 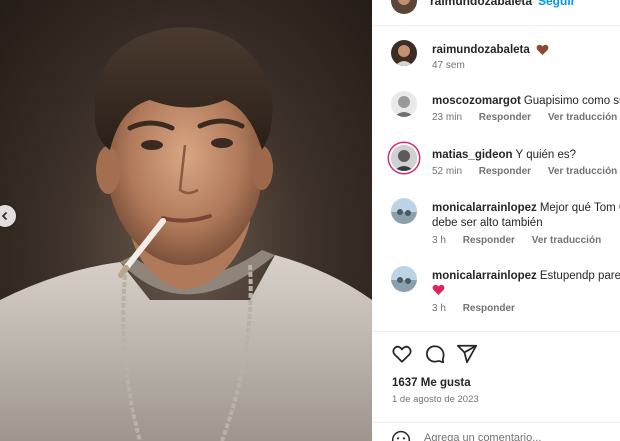 What do you see at coordinates (556, 4) in the screenshot?
I see `follow-button: Seguir` at bounding box center [556, 4].